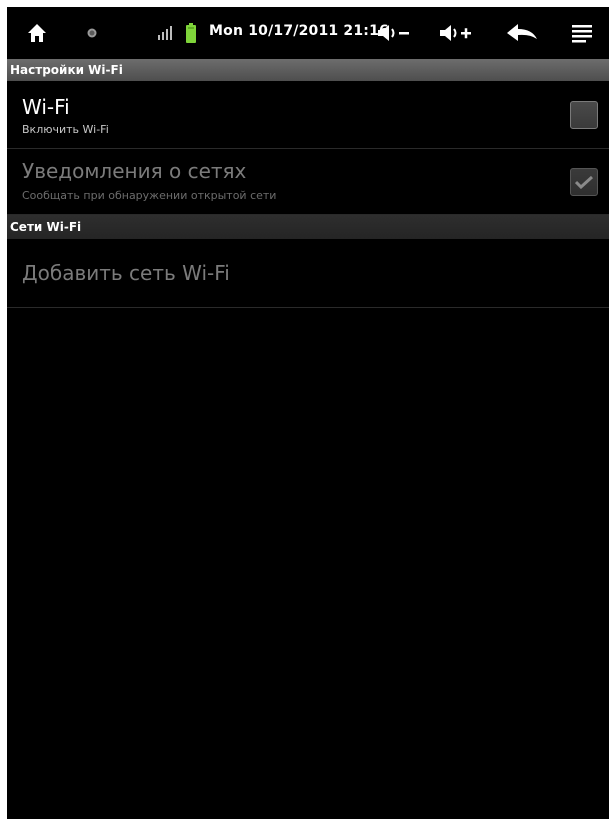 The width and height of the screenshot is (614, 819). What do you see at coordinates (299, 31) in the screenshot?
I see `status-datetime: Mon 10/17/2011 21:16` at bounding box center [299, 31].